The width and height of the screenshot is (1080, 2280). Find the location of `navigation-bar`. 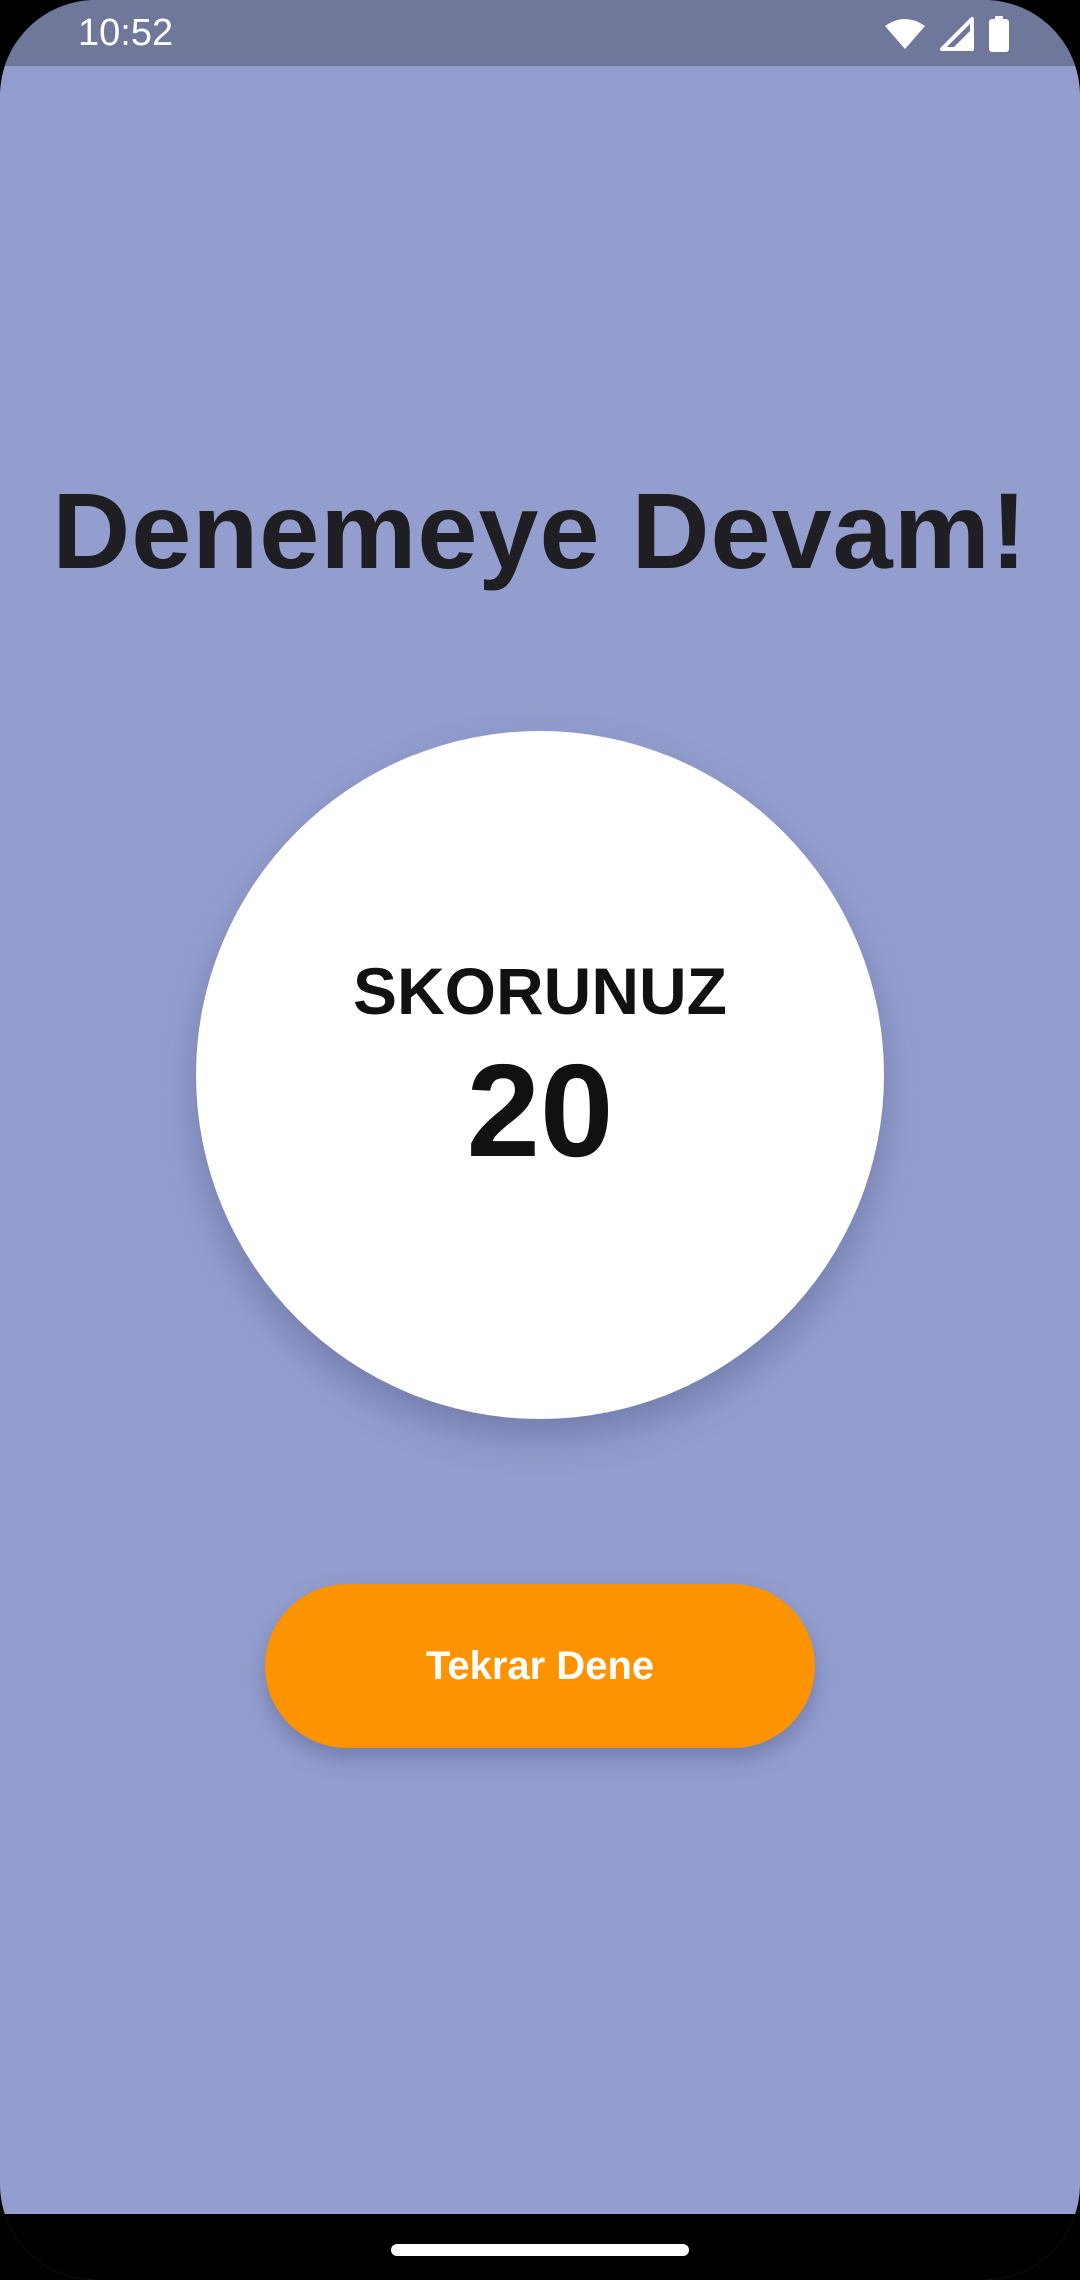

navigation-bar is located at coordinates (540, 2247).